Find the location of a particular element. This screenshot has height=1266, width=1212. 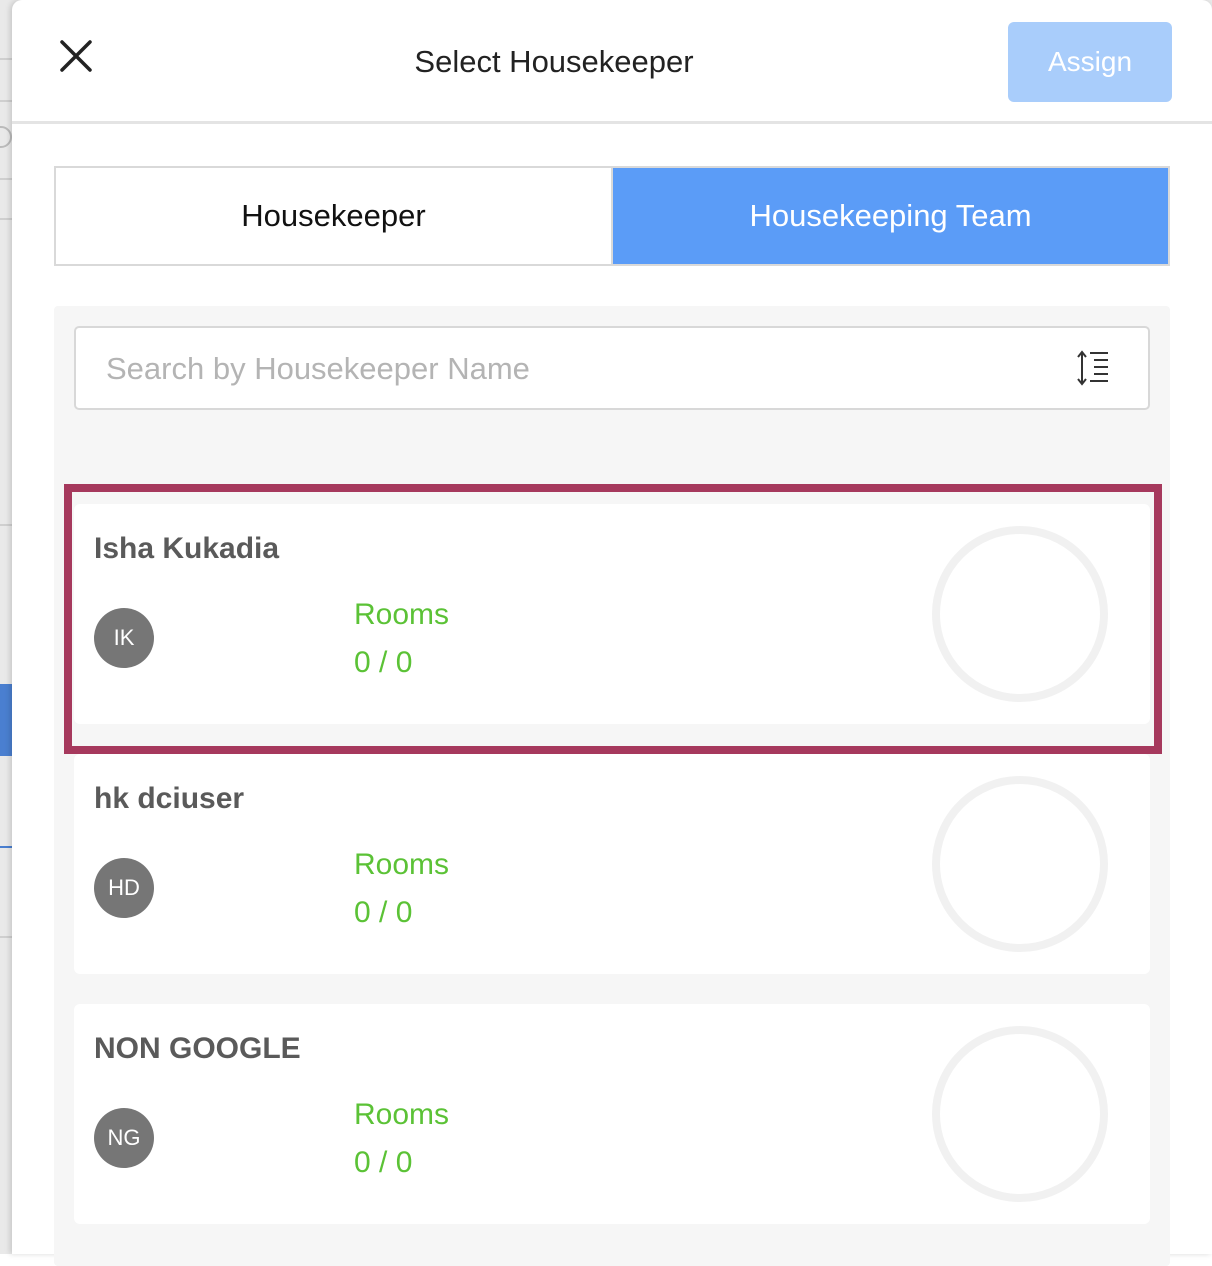

search-input is located at coordinates (576, 369).